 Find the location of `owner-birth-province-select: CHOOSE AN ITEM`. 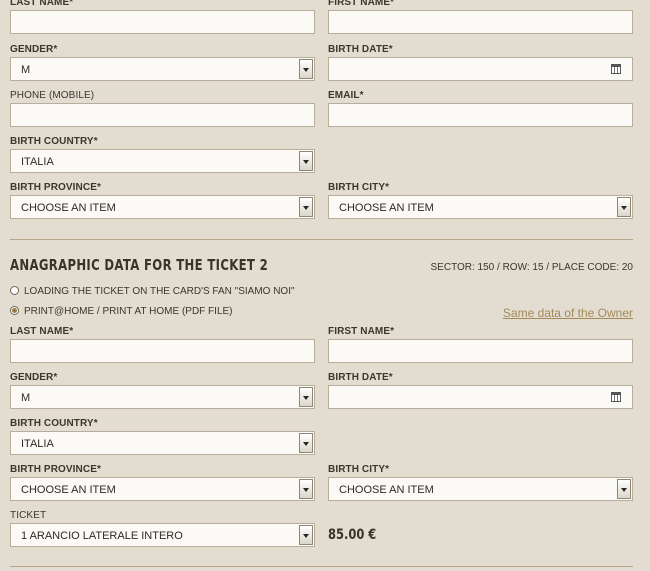

owner-birth-province-select: CHOOSE AN ITEM is located at coordinates (162, 207).